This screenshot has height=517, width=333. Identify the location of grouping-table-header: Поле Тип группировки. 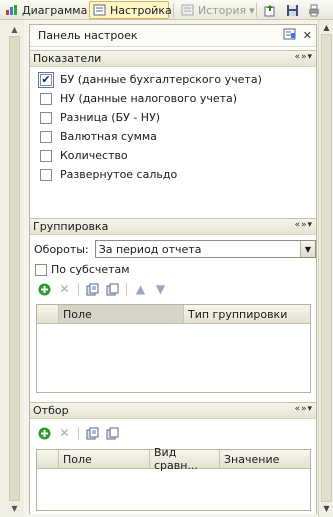
(173, 314).